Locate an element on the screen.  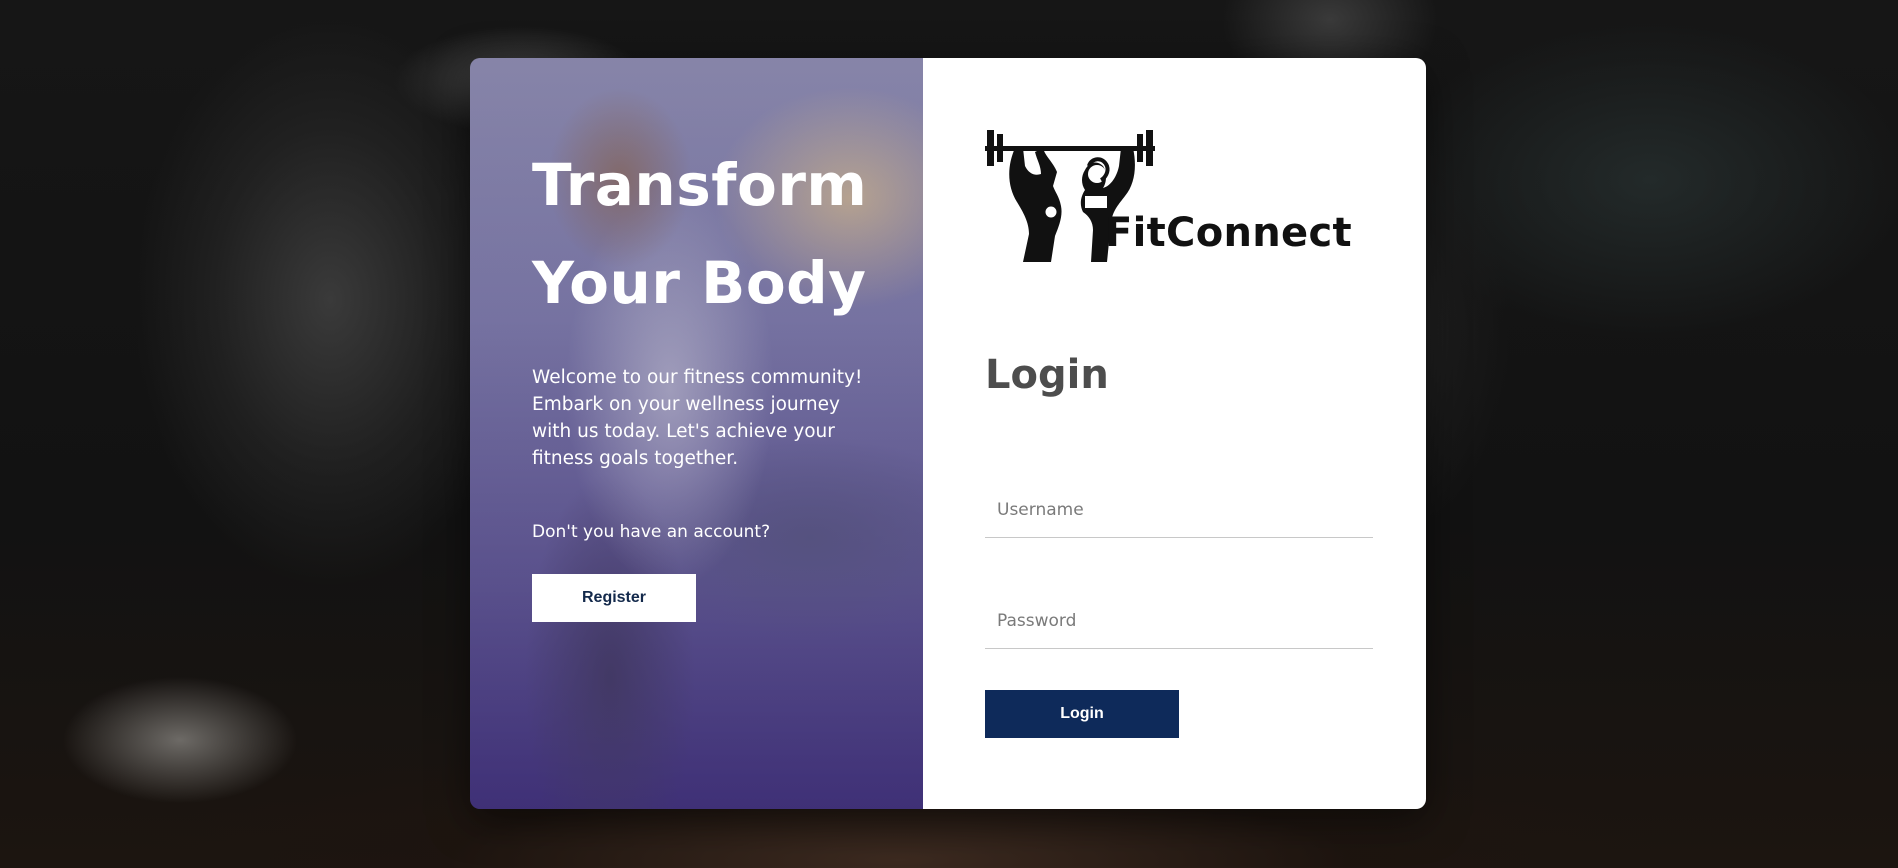
password-input is located at coordinates (1179, 621).